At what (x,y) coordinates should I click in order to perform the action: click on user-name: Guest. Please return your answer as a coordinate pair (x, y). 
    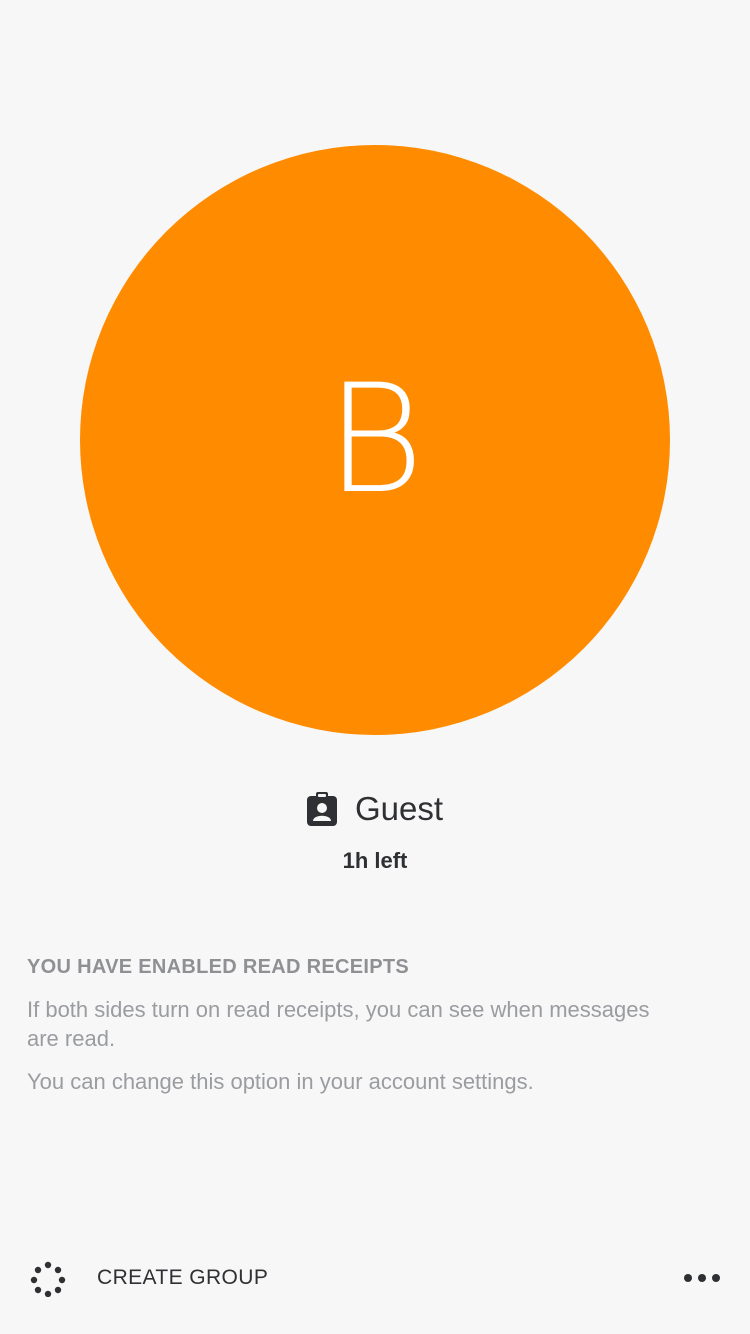
    Looking at the image, I should click on (399, 808).